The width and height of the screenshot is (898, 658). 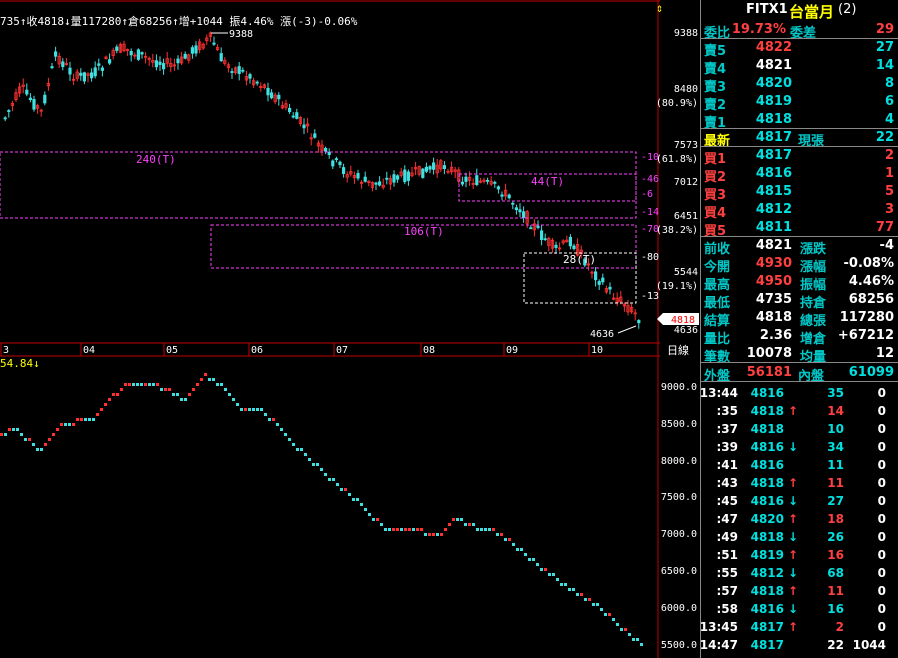 What do you see at coordinates (773, 47) in the screenshot?
I see `ask-price: 4822` at bounding box center [773, 47].